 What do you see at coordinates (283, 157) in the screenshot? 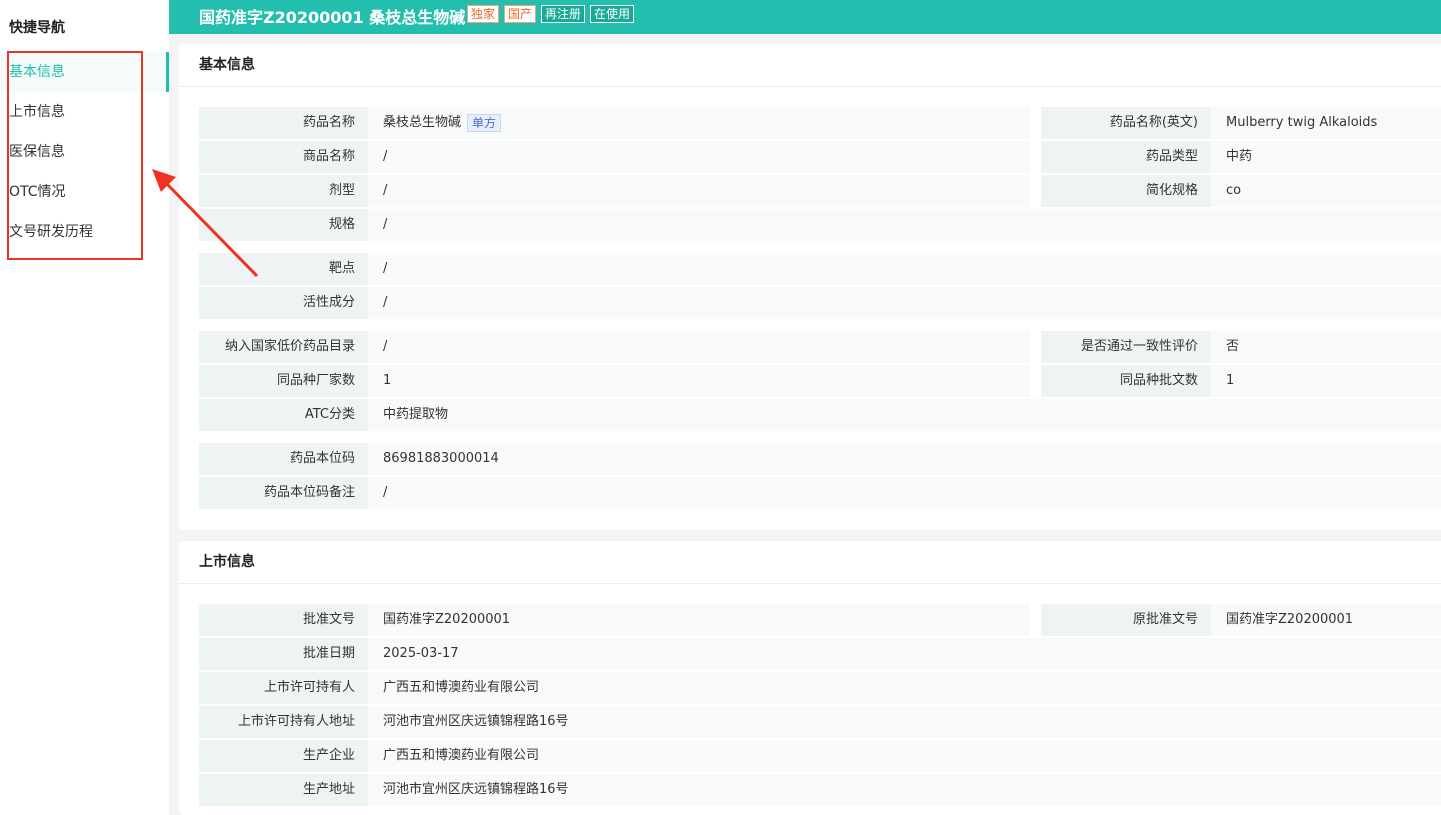
I see `field-label: 商品名称` at bounding box center [283, 157].